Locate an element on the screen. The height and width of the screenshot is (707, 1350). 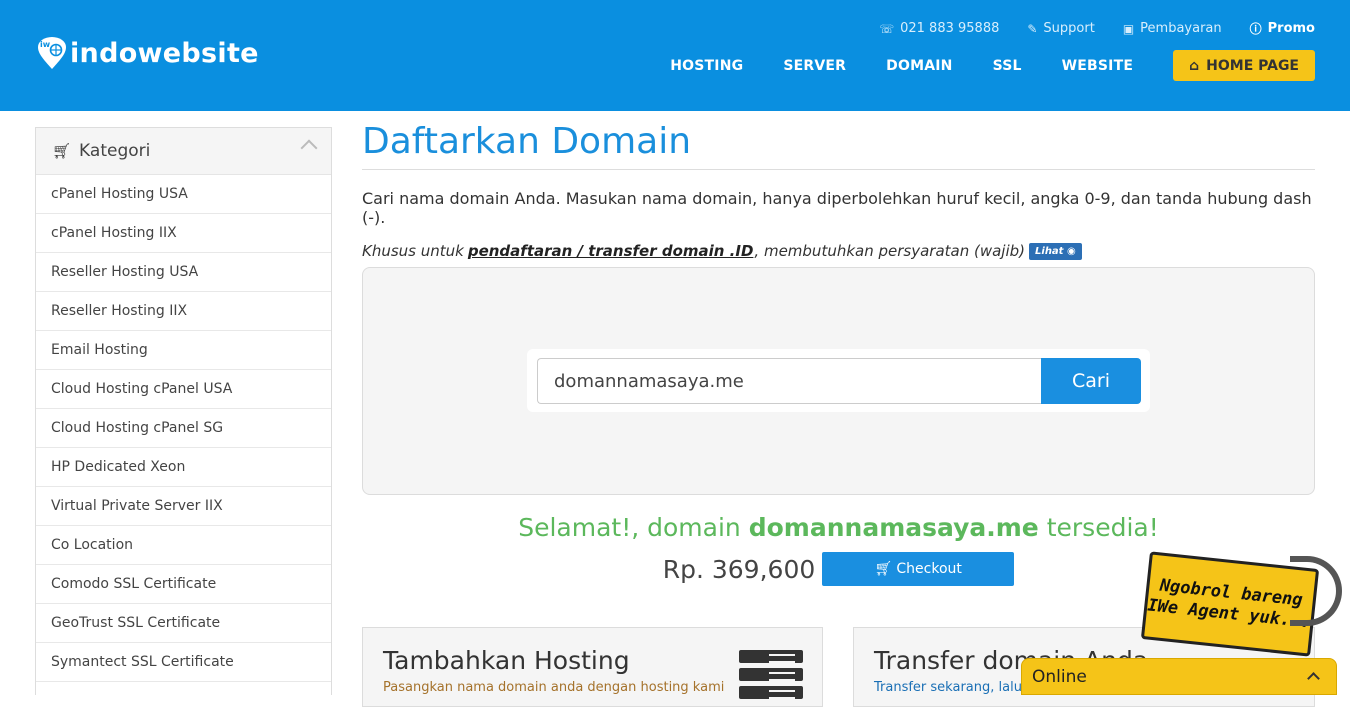
info-icon: ⓘ is located at coordinates (1255, 29).